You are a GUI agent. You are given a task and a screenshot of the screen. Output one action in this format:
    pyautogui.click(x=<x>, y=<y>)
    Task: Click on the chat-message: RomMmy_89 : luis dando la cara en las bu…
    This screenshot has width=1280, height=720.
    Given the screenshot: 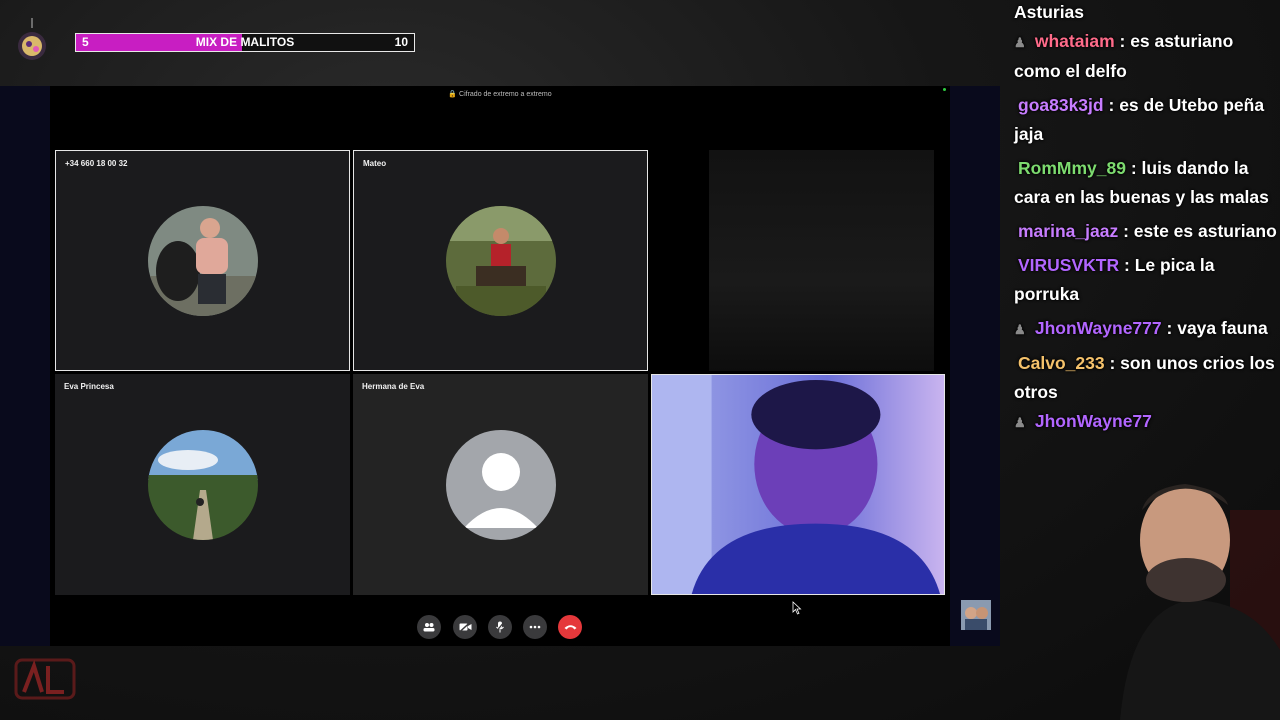 What is the action you would take?
    pyautogui.click(x=1141, y=182)
    